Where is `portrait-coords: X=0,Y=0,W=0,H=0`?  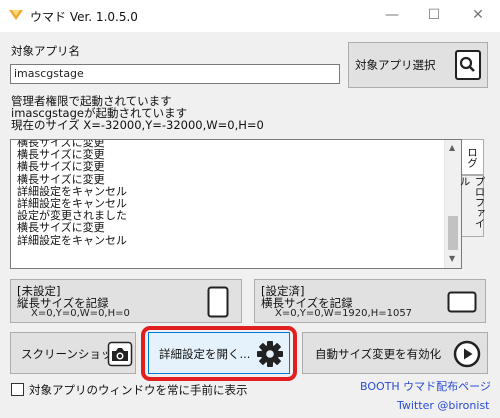 portrait-coords: X=0,Y=0,W=0,H=0 is located at coordinates (80, 313).